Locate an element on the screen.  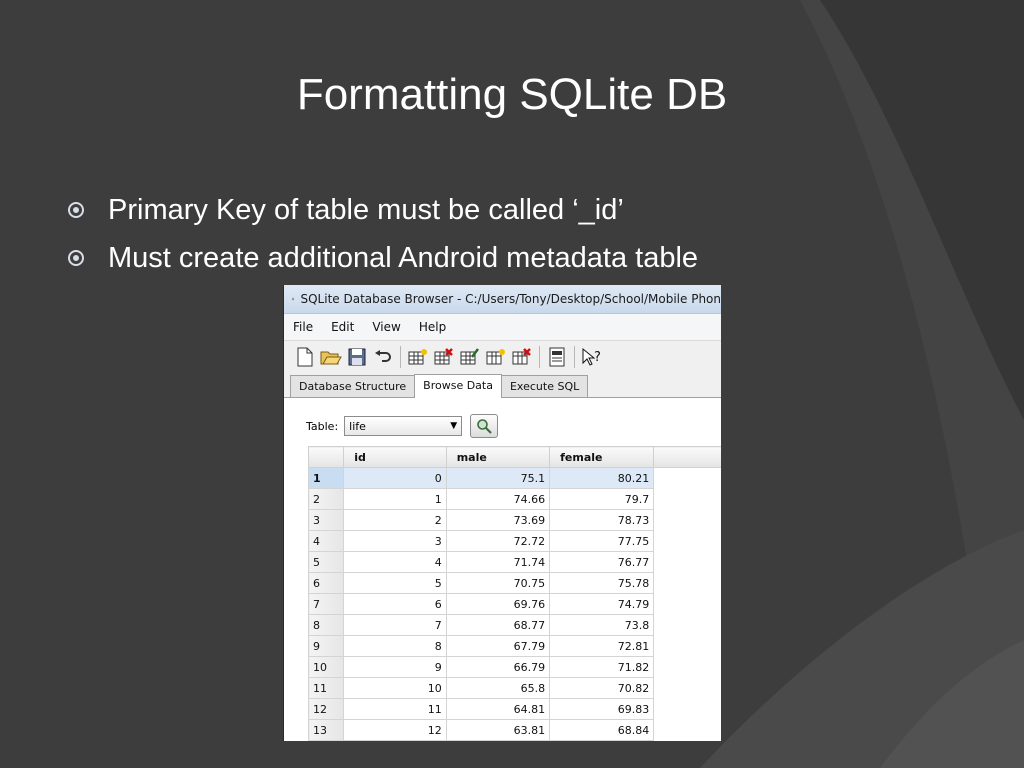
tab-database-structure: Database Structure is located at coordinates (353, 386).